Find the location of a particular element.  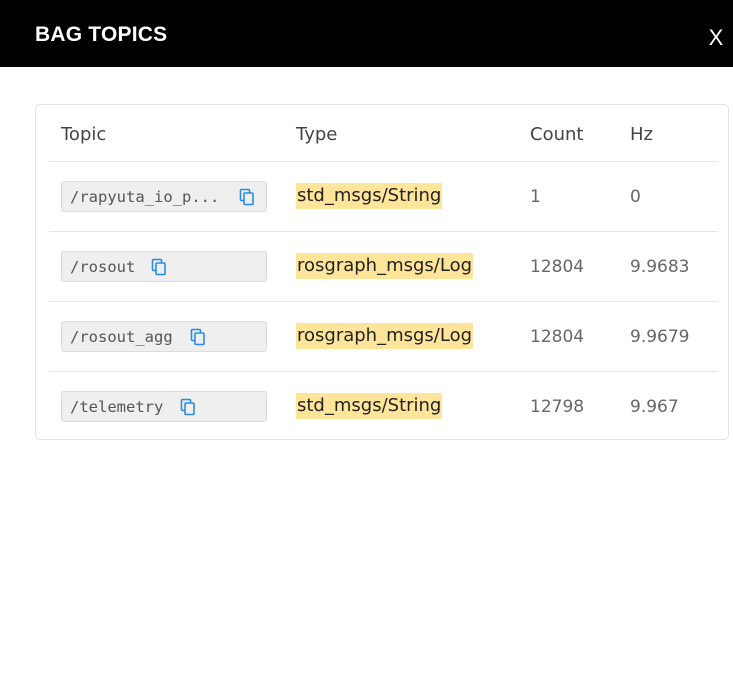

topic-chip: /telemetry is located at coordinates (164, 406).